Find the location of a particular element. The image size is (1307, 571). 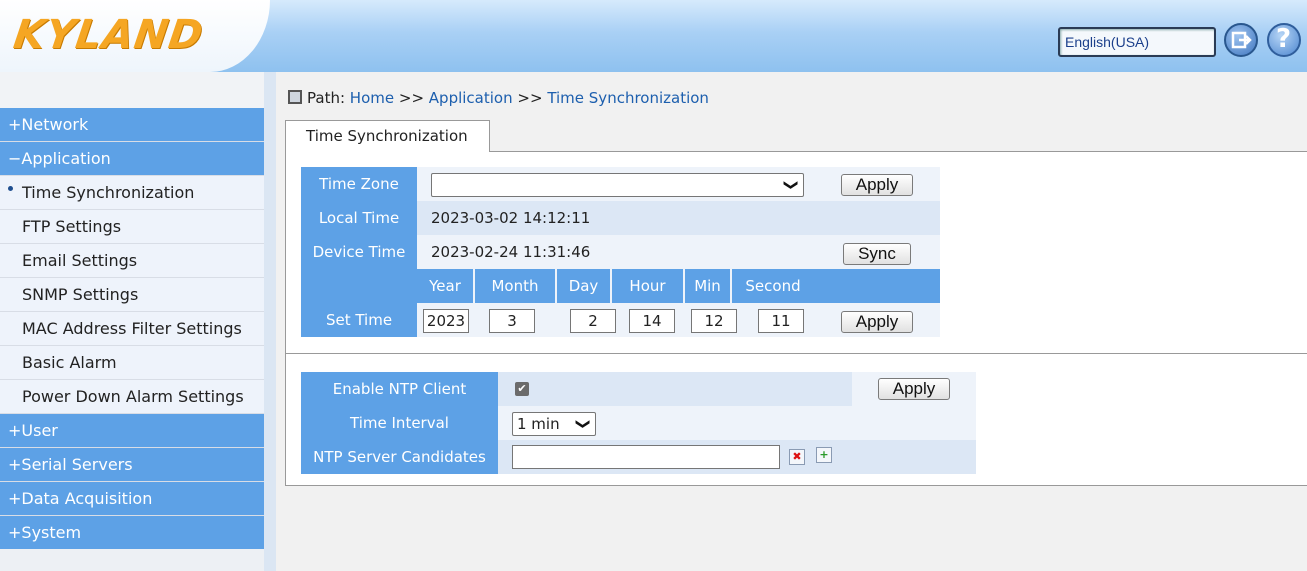

delete-server-icon: ✖ is located at coordinates (797, 457).